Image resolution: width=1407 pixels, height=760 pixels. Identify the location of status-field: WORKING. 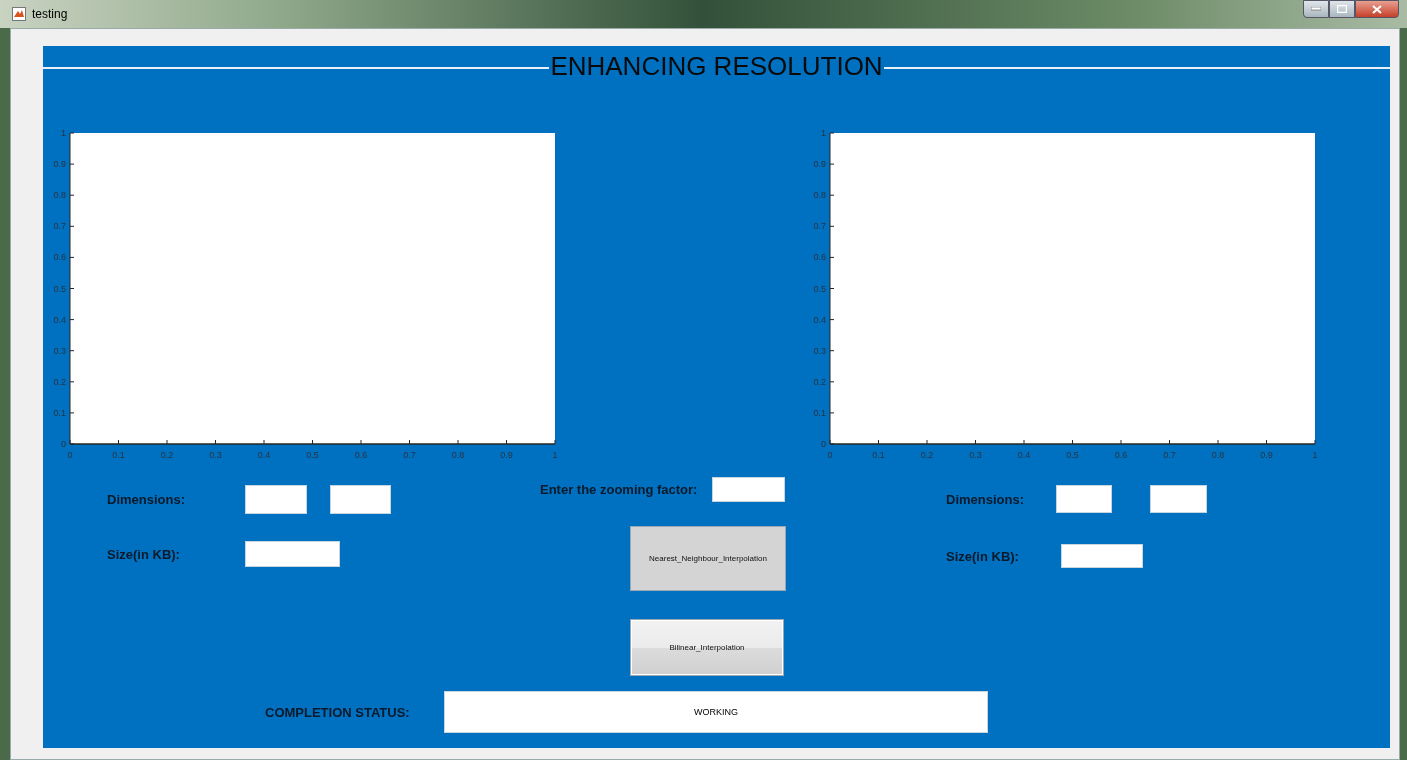
(716, 712).